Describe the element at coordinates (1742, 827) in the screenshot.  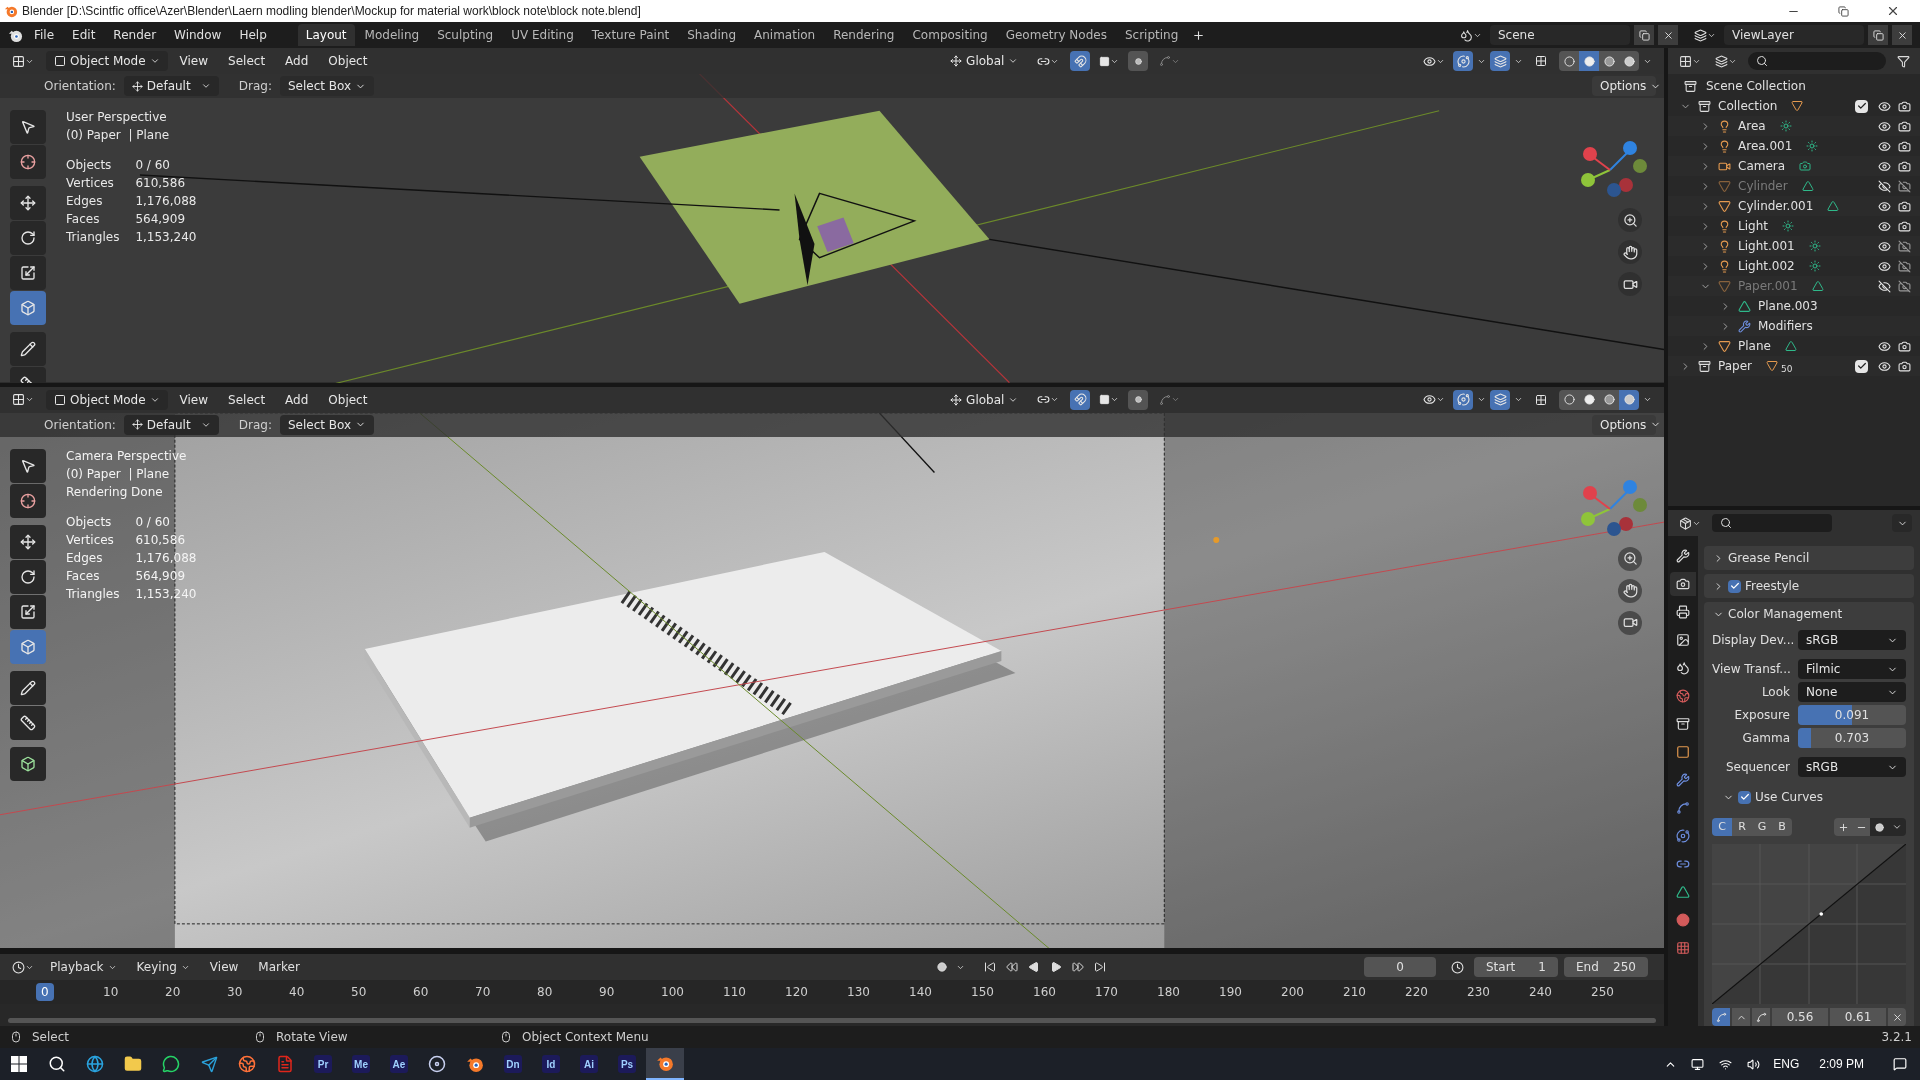
I see `channel-tab: R` at that location.